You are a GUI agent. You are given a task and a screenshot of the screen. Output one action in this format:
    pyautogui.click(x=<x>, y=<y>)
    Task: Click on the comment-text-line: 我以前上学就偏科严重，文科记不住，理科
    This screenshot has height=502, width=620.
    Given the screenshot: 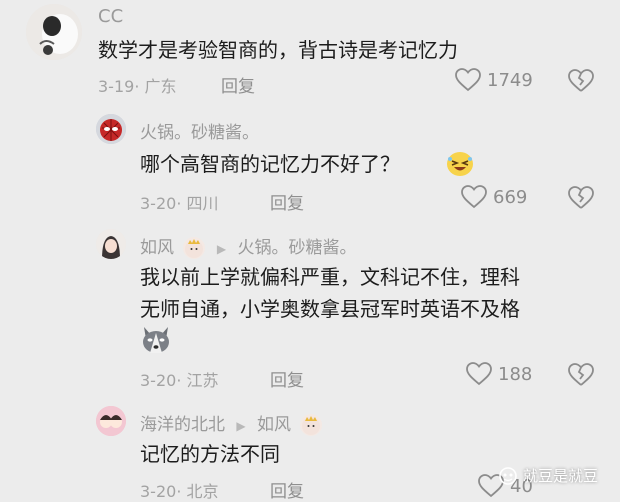 What is the action you would take?
    pyautogui.click(x=330, y=277)
    